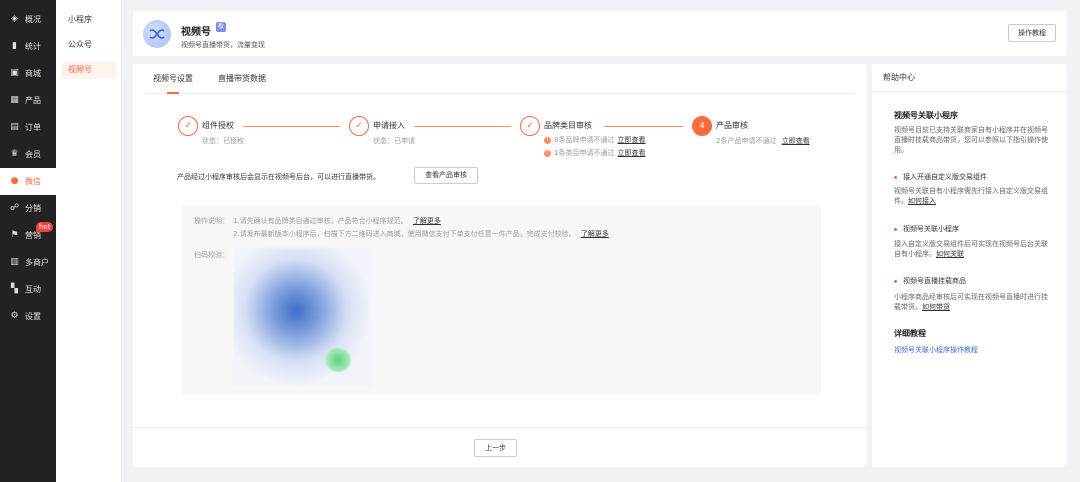 Image resolution: width=1080 pixels, height=482 pixels. What do you see at coordinates (28, 154) in the screenshot?
I see `sidebar-item-members: ♛ 会员` at bounding box center [28, 154].